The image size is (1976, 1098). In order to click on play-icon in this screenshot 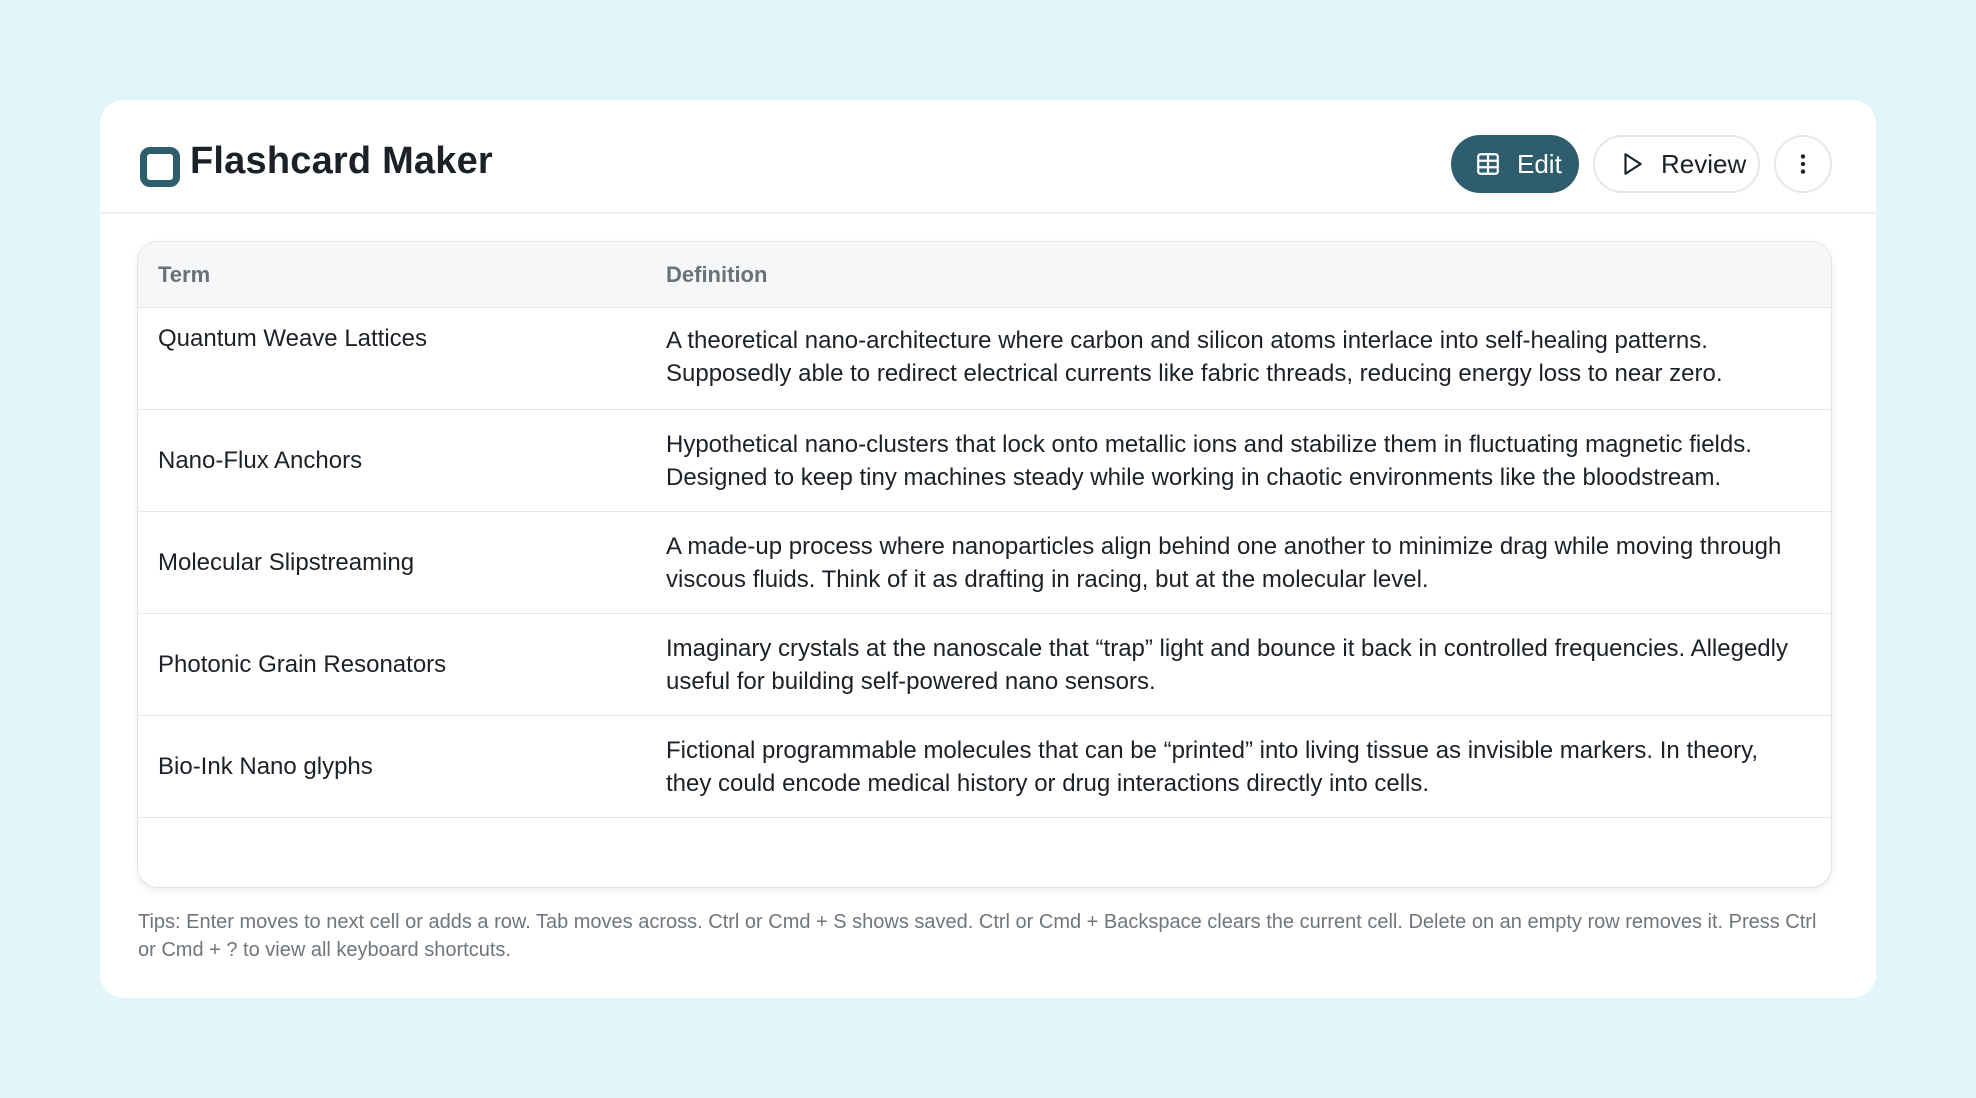, I will do `click(1632, 164)`.